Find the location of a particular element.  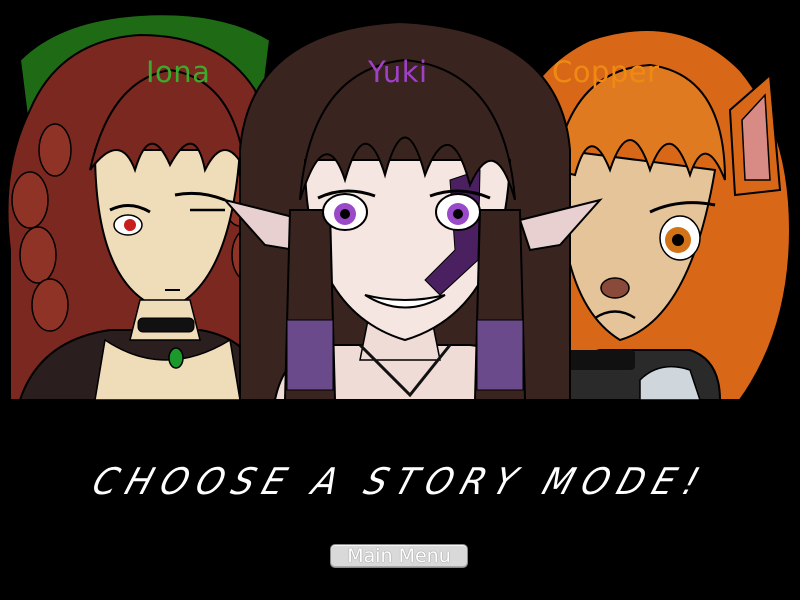

prompt-container: CHOOSE A STORY MODE! is located at coordinates (400, 482).